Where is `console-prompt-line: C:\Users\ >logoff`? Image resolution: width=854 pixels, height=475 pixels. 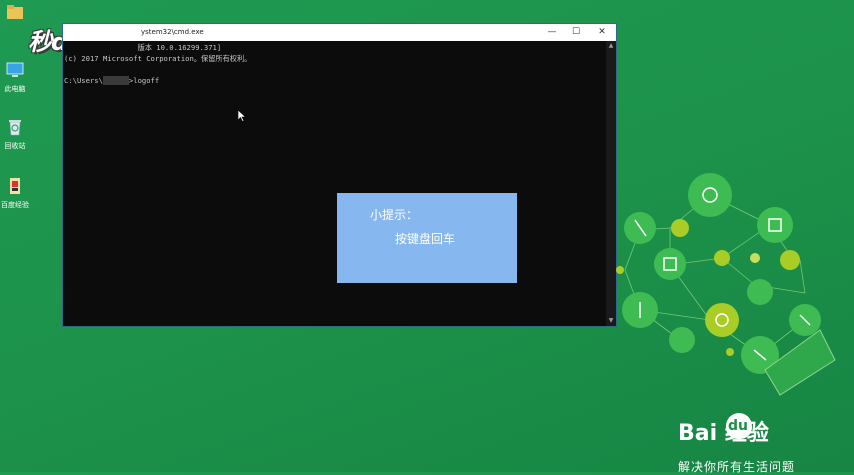
console-prompt-line: C:\Users\ >logoff is located at coordinates (334, 80).